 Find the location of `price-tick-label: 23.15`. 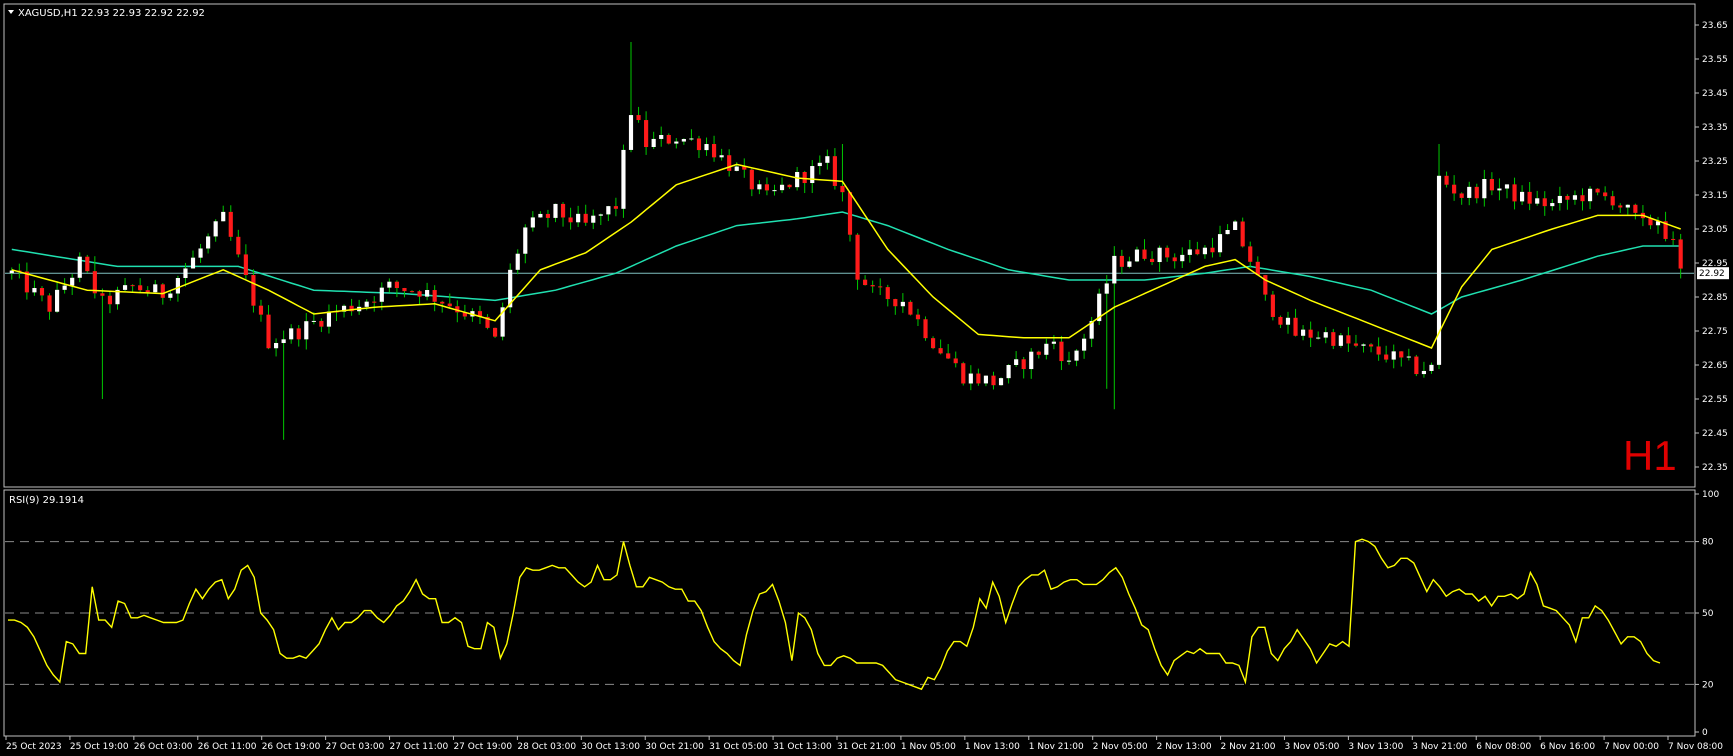

price-tick-label: 23.15 is located at coordinates (1715, 196).